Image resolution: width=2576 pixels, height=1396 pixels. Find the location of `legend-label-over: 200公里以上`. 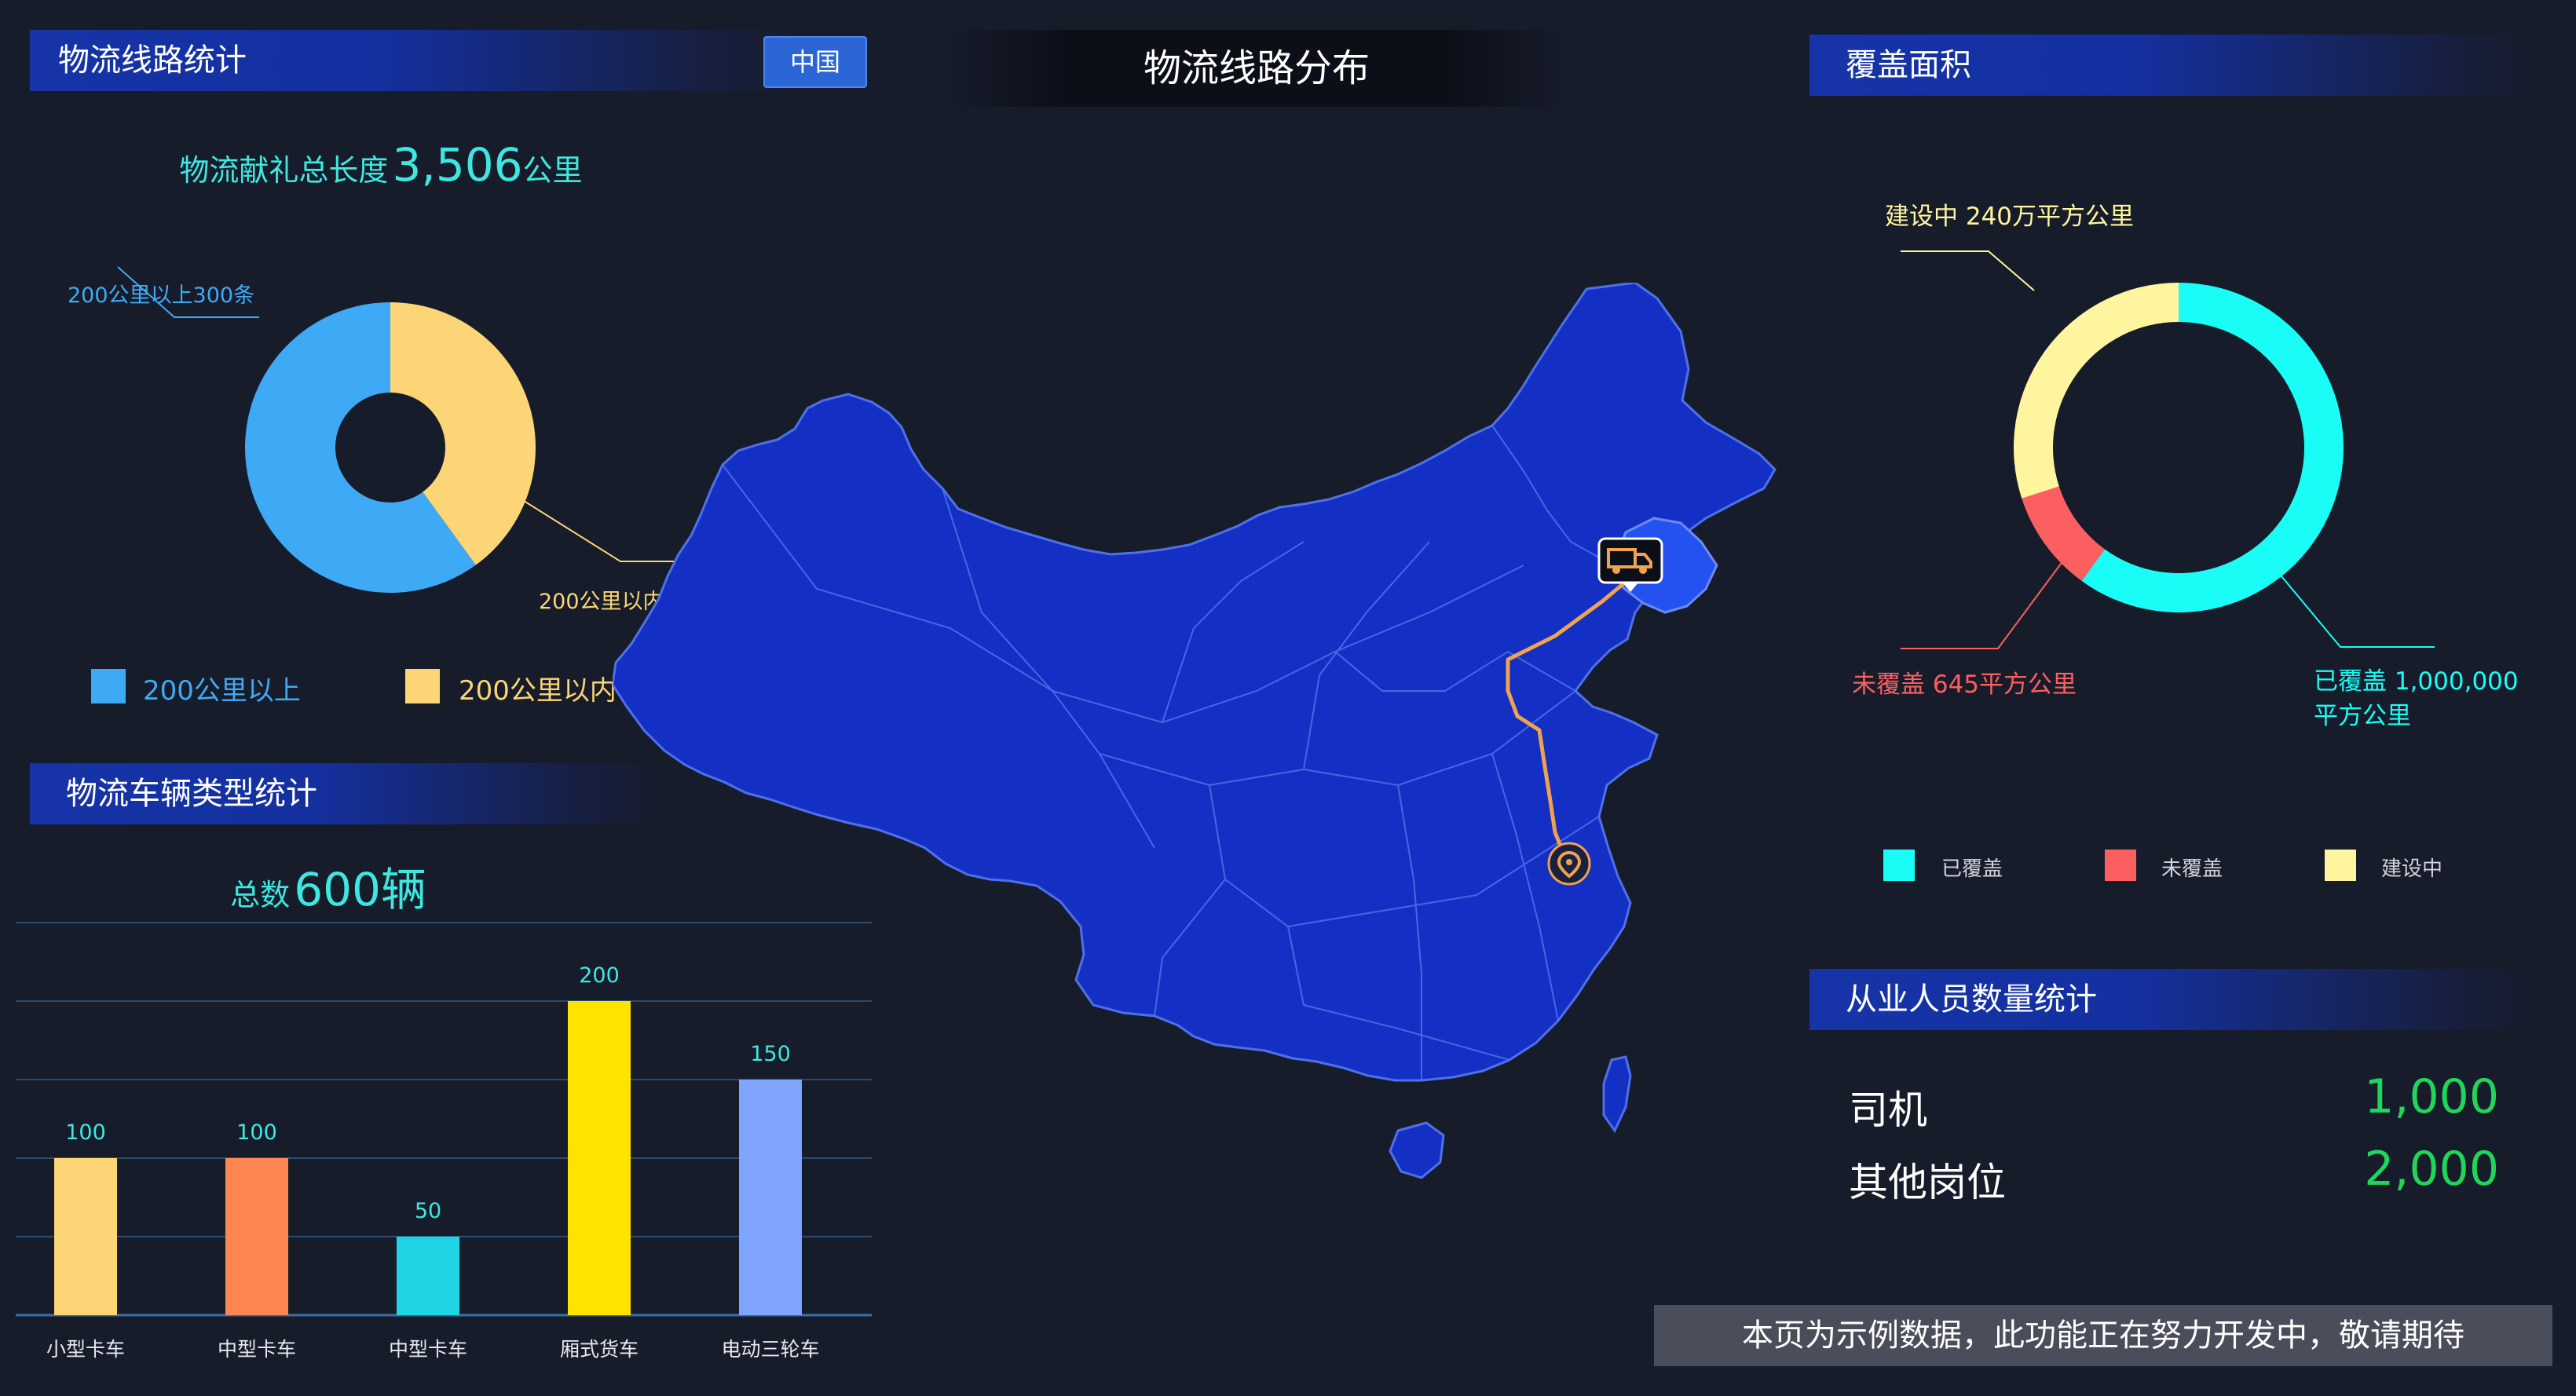

legend-label-over: 200公里以上 is located at coordinates (222, 691).